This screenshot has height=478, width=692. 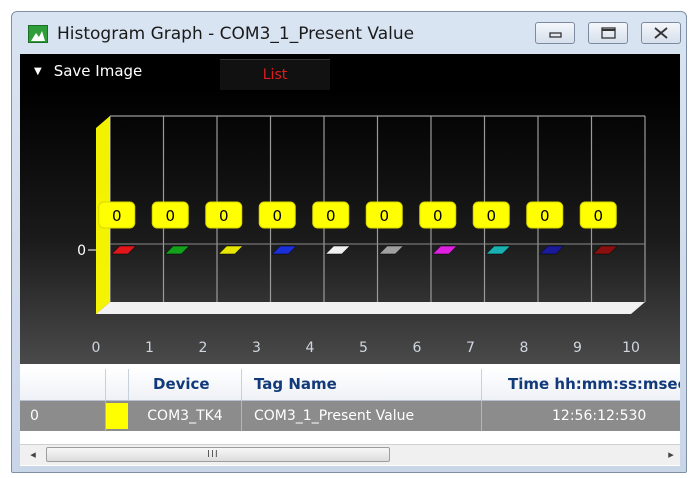 I want to click on column-header-time: Time hh:mm:ss:msec, so click(x=581, y=384).